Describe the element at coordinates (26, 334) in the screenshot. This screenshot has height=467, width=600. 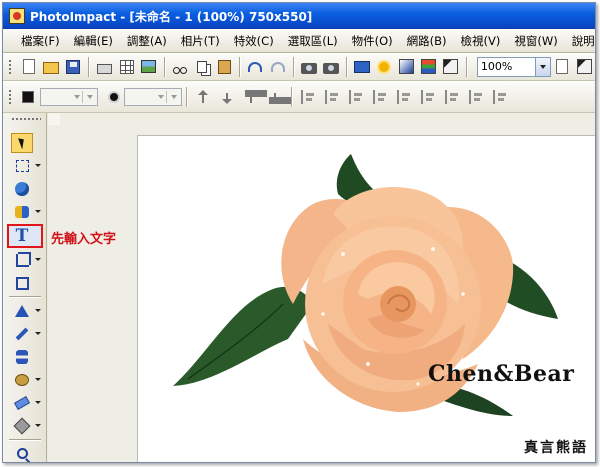
I see `paint-tool` at that location.